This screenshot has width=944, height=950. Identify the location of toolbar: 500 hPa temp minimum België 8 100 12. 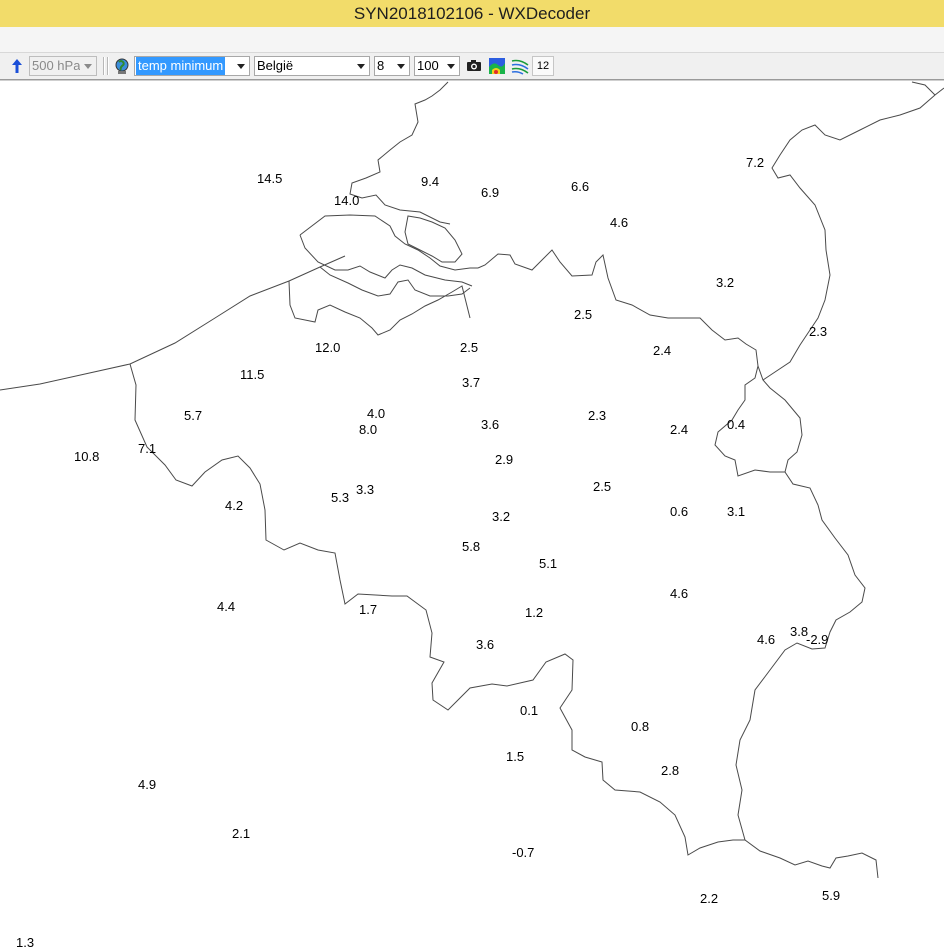
(472, 66).